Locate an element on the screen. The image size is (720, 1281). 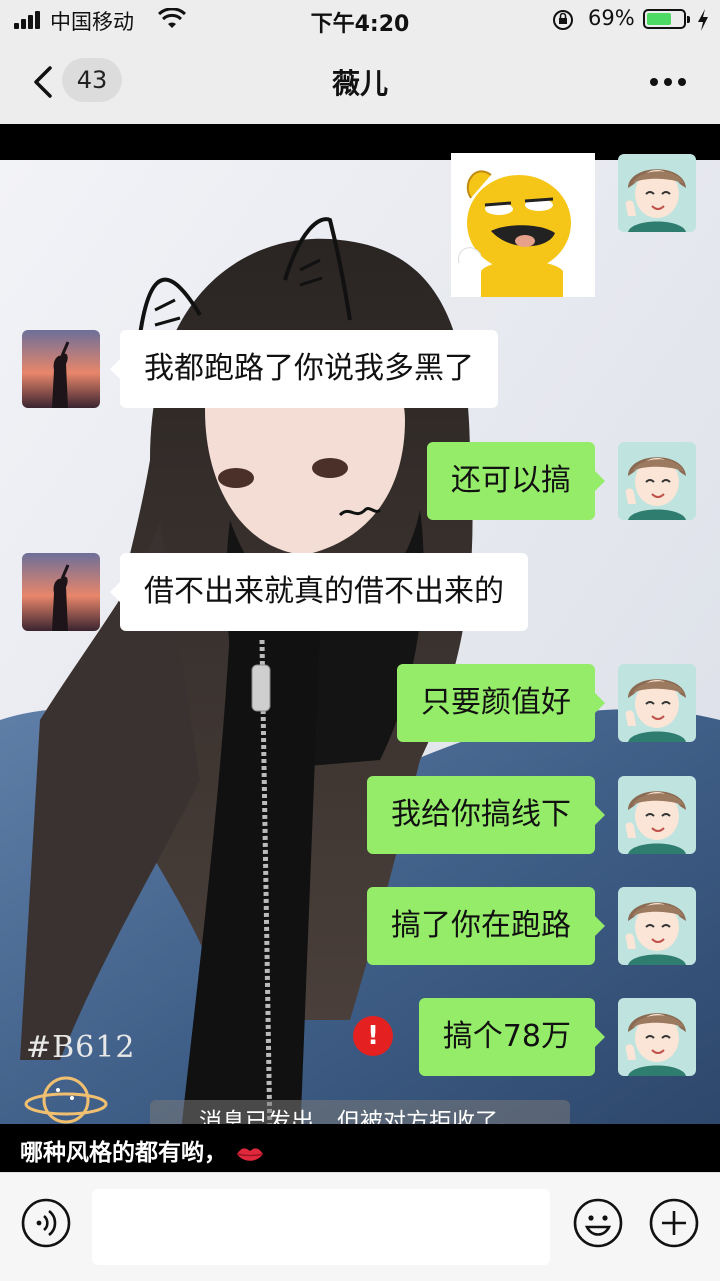
send-failed-icon: ! is located at coordinates (373, 1036).